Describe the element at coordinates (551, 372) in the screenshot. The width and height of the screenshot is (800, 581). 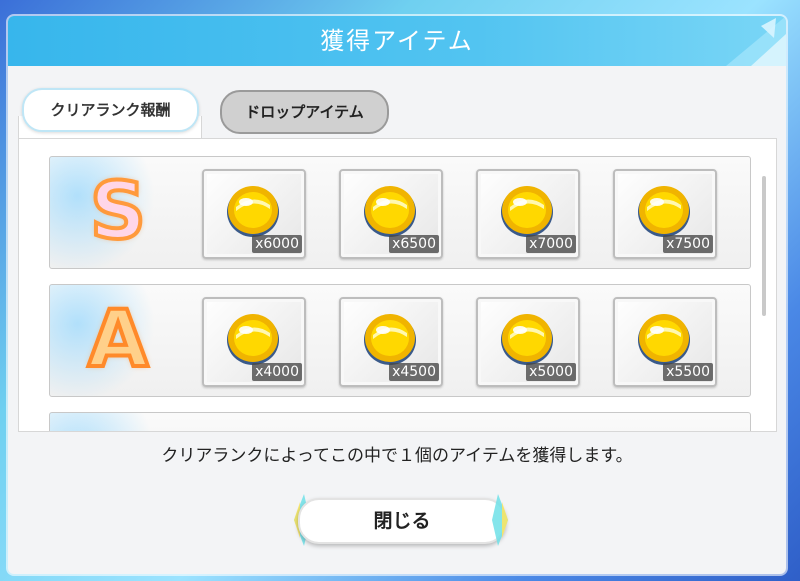
I see `item-quantity: x5000` at that location.